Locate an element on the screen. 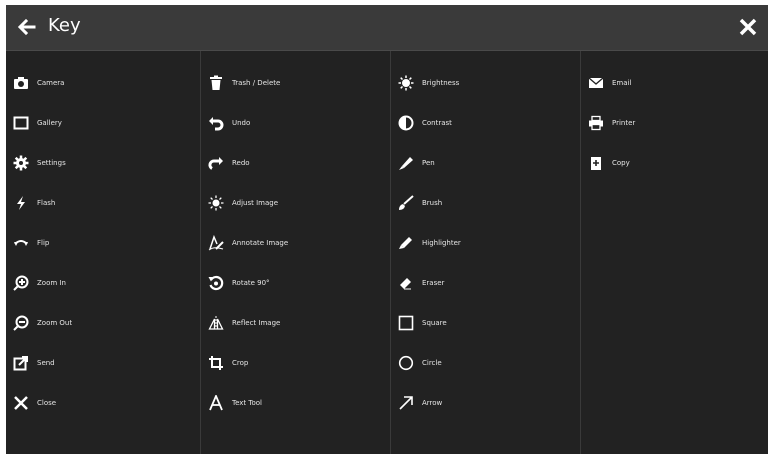  key-item-label: Highlighter is located at coordinates (441, 243).